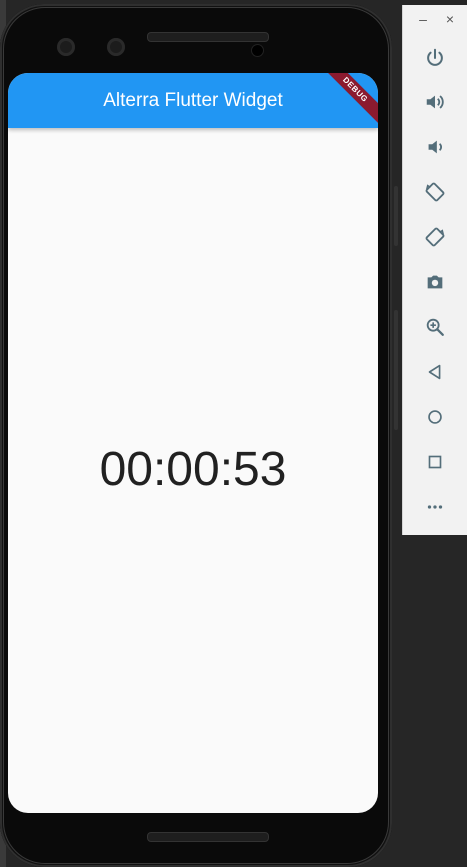 This screenshot has width=467, height=867. I want to click on camera-icon, so click(435, 282).